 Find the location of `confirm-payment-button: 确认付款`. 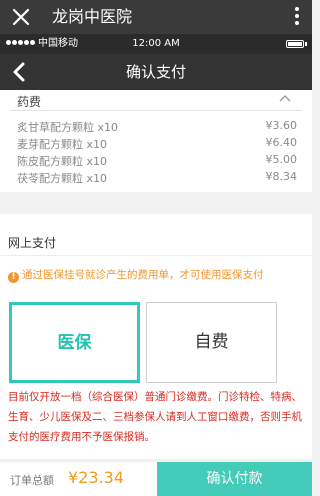

confirm-payment-button: 确认付款 is located at coordinates (234, 479).